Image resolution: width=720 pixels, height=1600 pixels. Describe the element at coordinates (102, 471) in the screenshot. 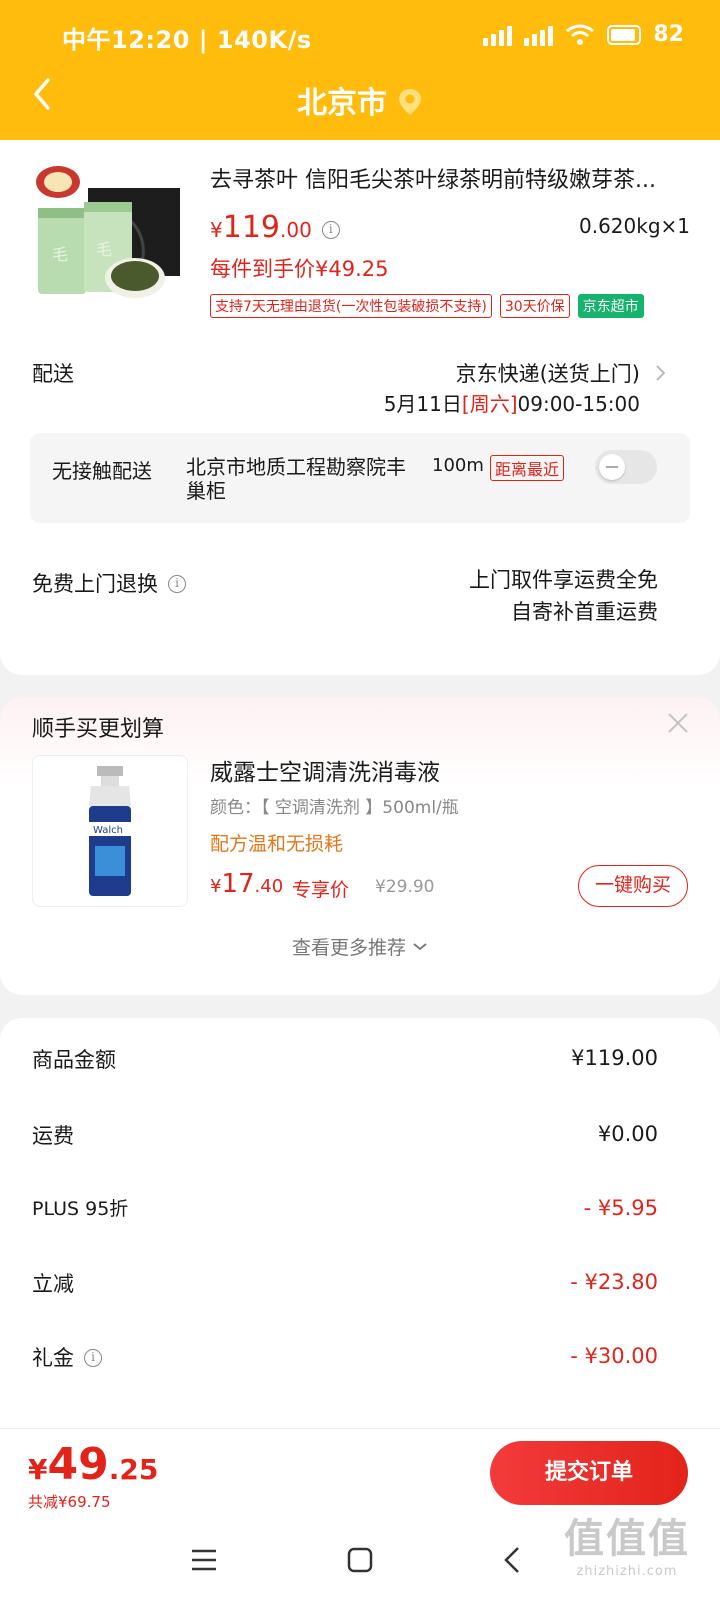

I see `contactless-label: 无接触配送` at that location.